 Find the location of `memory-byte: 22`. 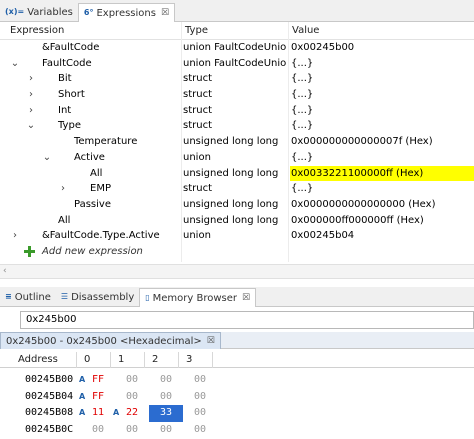

memory-byte: 22 is located at coordinates (132, 413).